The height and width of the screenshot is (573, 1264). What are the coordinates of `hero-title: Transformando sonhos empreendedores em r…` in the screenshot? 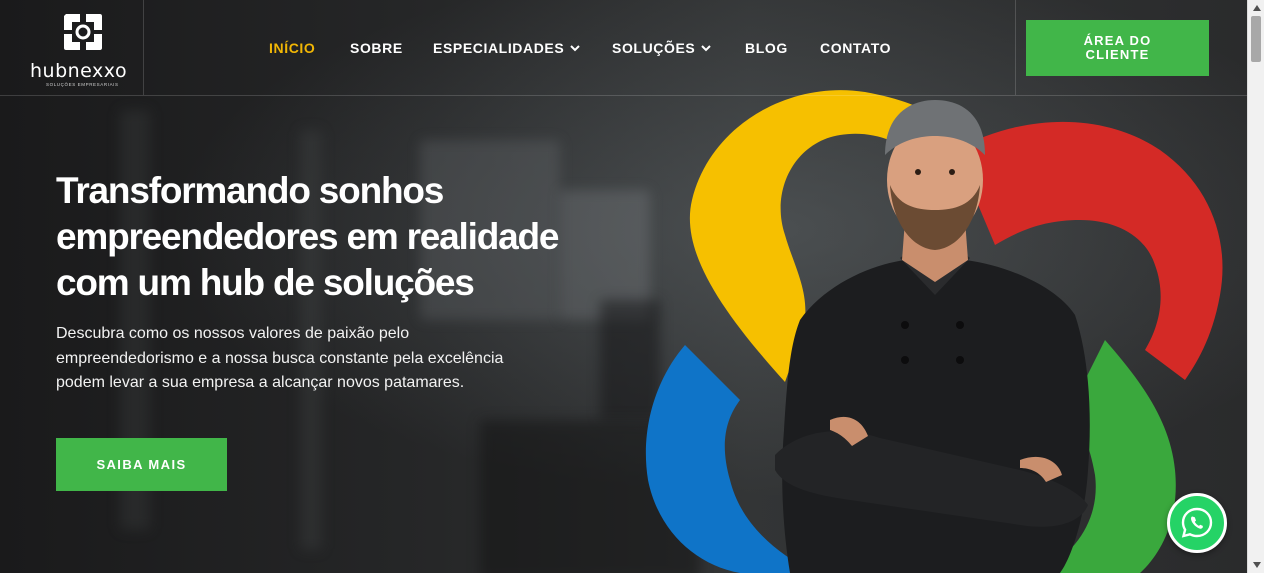 It's located at (307, 236).